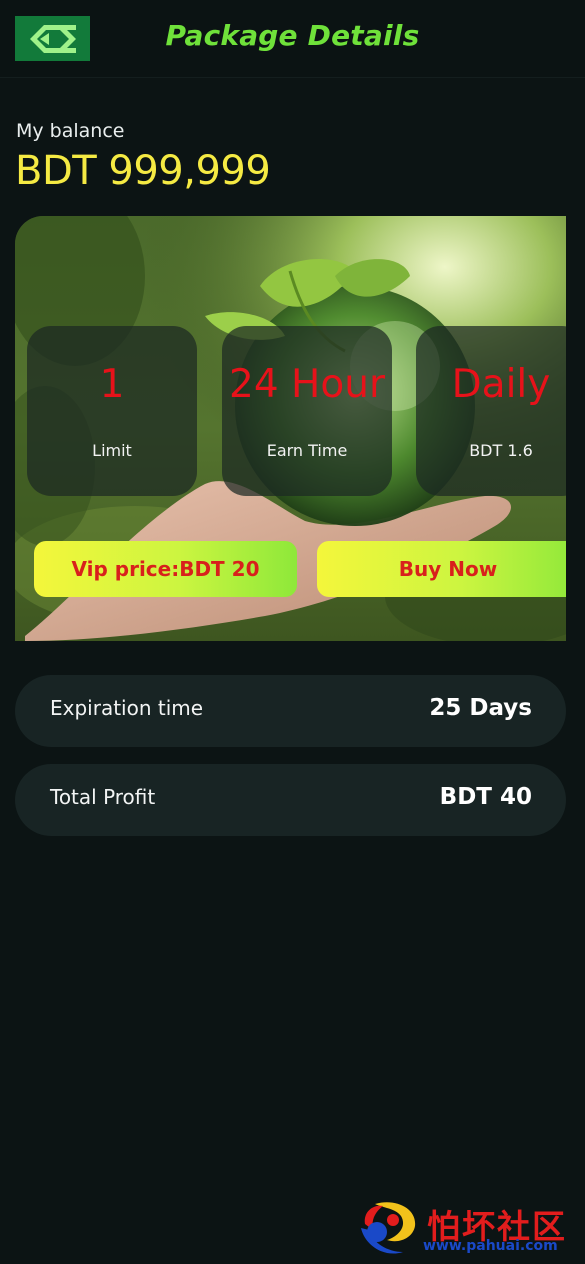 The height and width of the screenshot is (1264, 585). Describe the element at coordinates (388, 1228) in the screenshot. I see `watermark-logo-icon` at that location.